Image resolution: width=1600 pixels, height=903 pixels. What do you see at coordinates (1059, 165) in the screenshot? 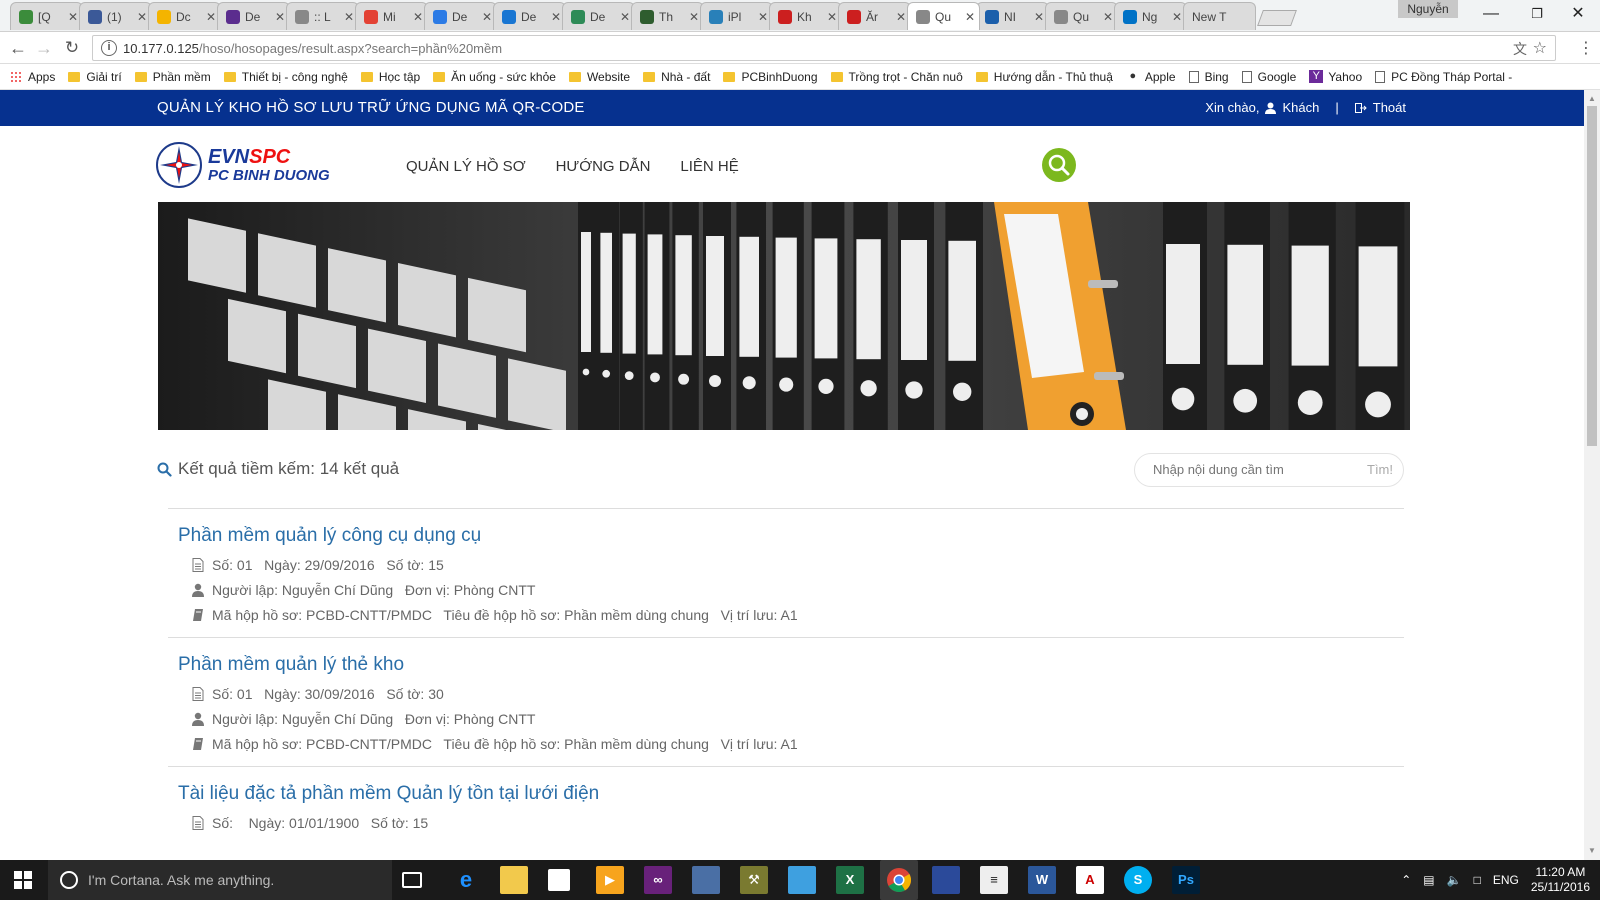
I see `header-search-button` at bounding box center [1059, 165].